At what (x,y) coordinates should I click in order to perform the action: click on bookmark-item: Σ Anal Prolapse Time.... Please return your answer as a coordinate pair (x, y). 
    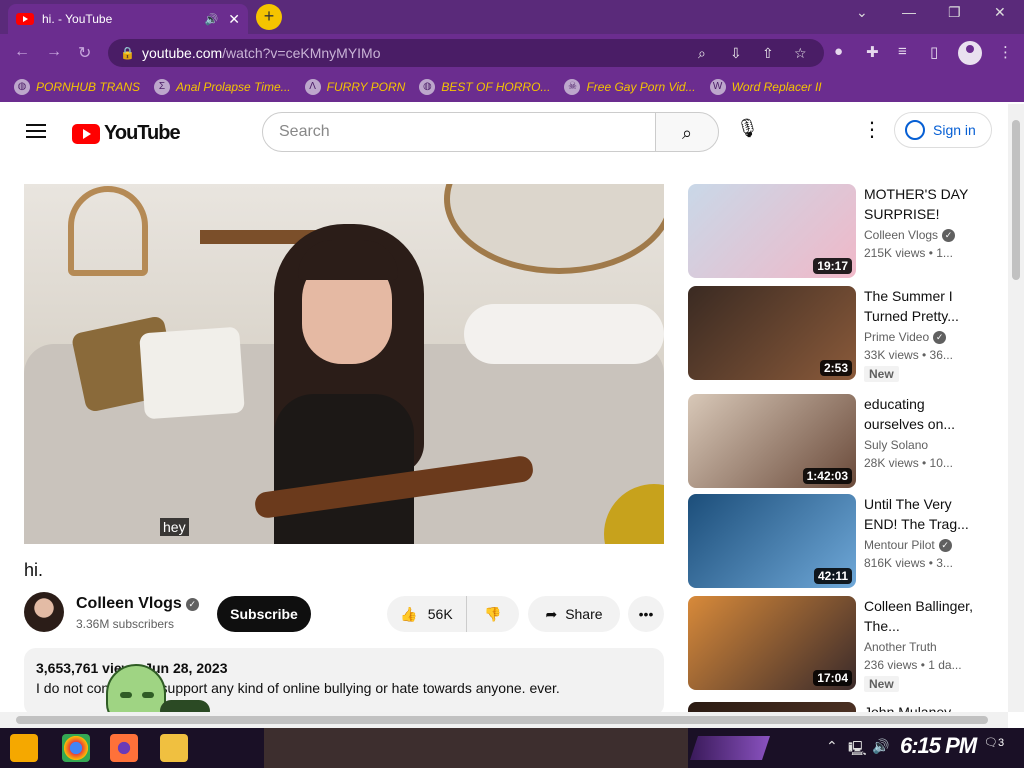
    Looking at the image, I should click on (222, 87).